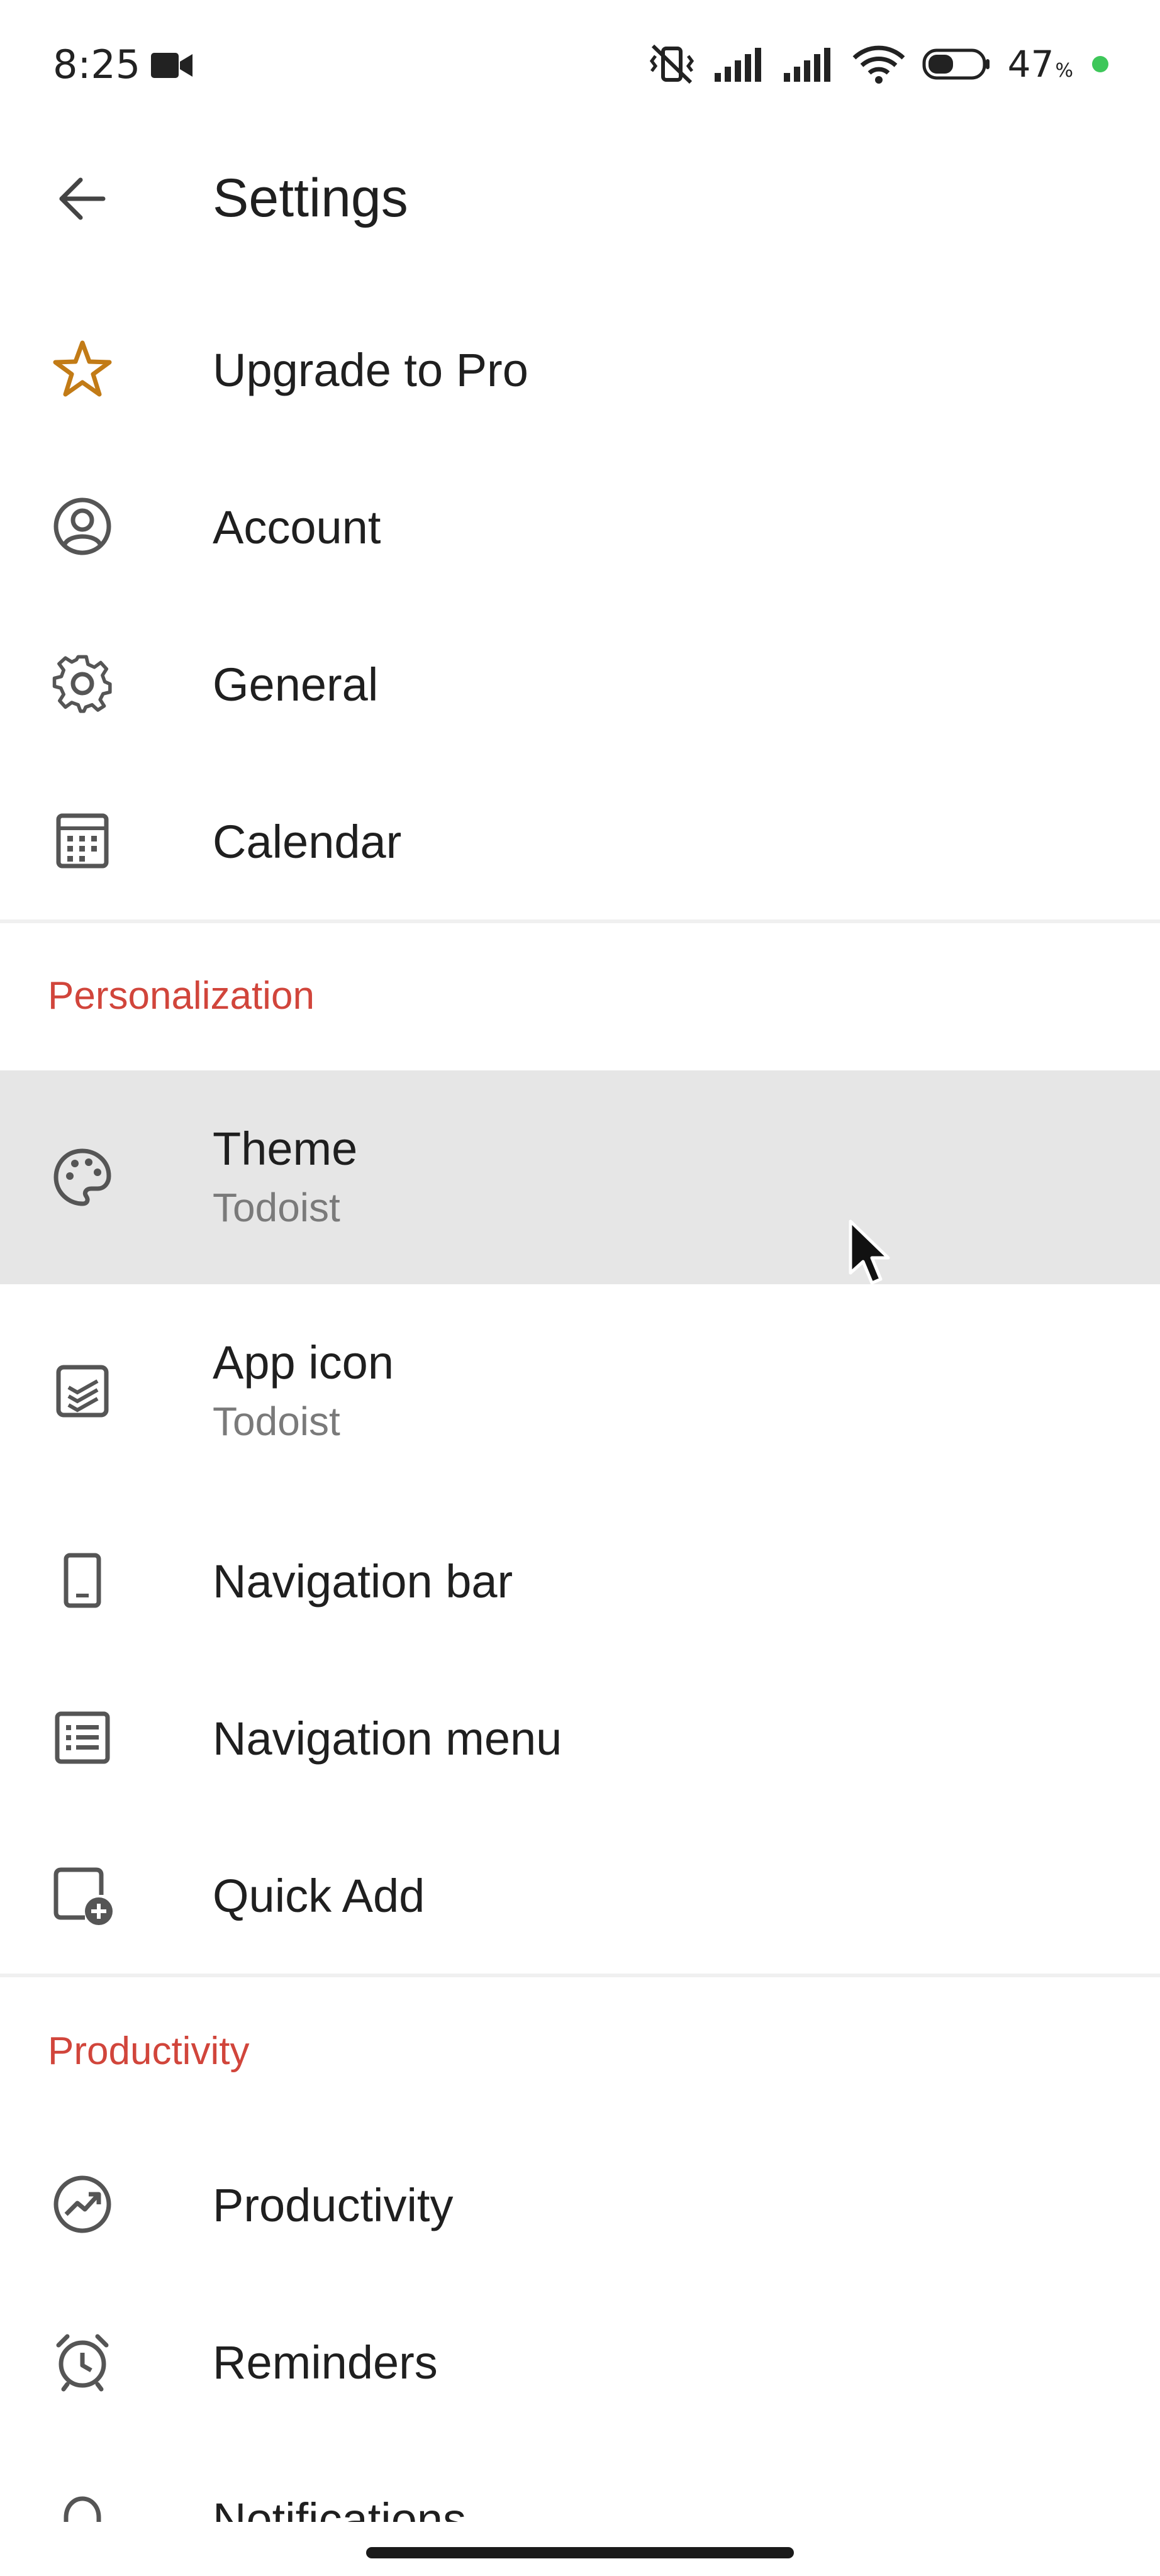 This screenshot has width=1160, height=2576. Describe the element at coordinates (671, 64) in the screenshot. I see `vibrate-off-icon` at that location.